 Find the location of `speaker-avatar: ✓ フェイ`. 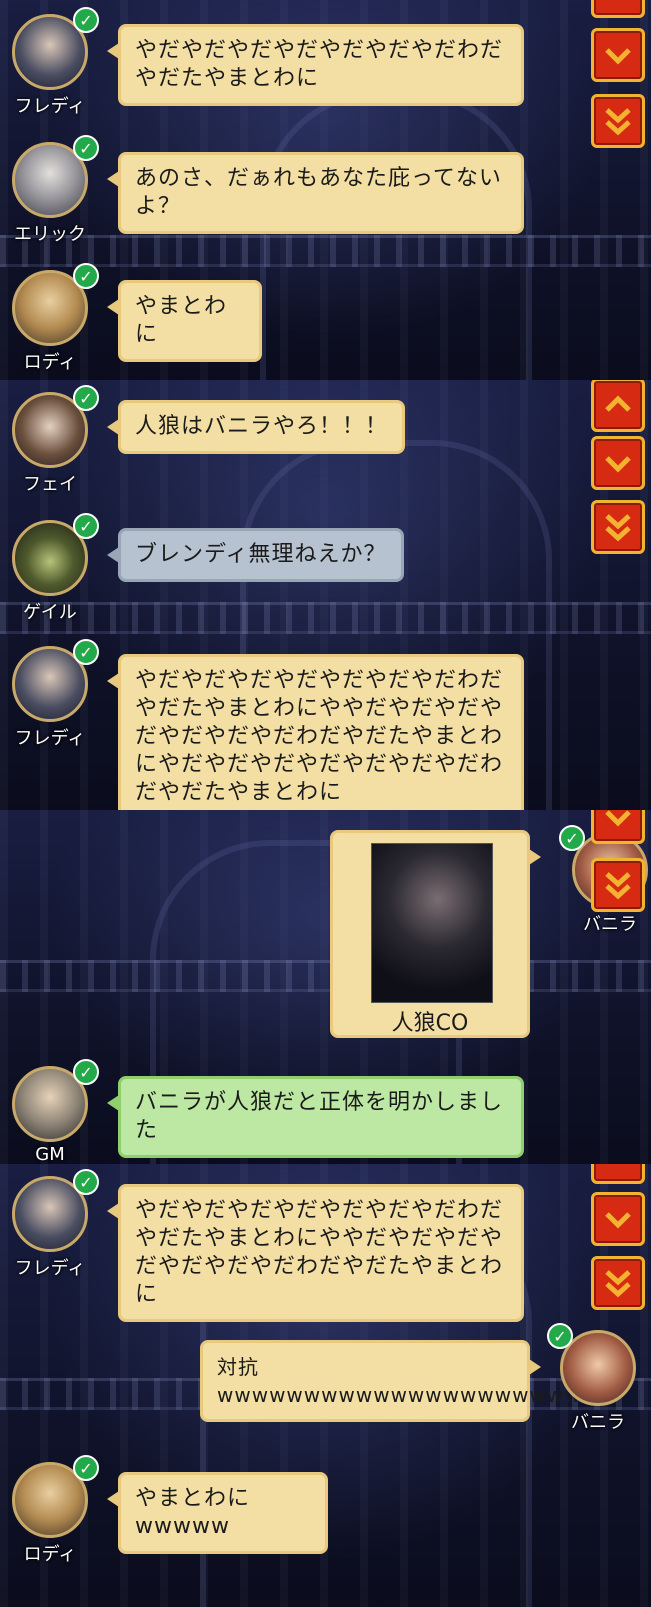

speaker-avatar: ✓ フェイ is located at coordinates (50, 440).